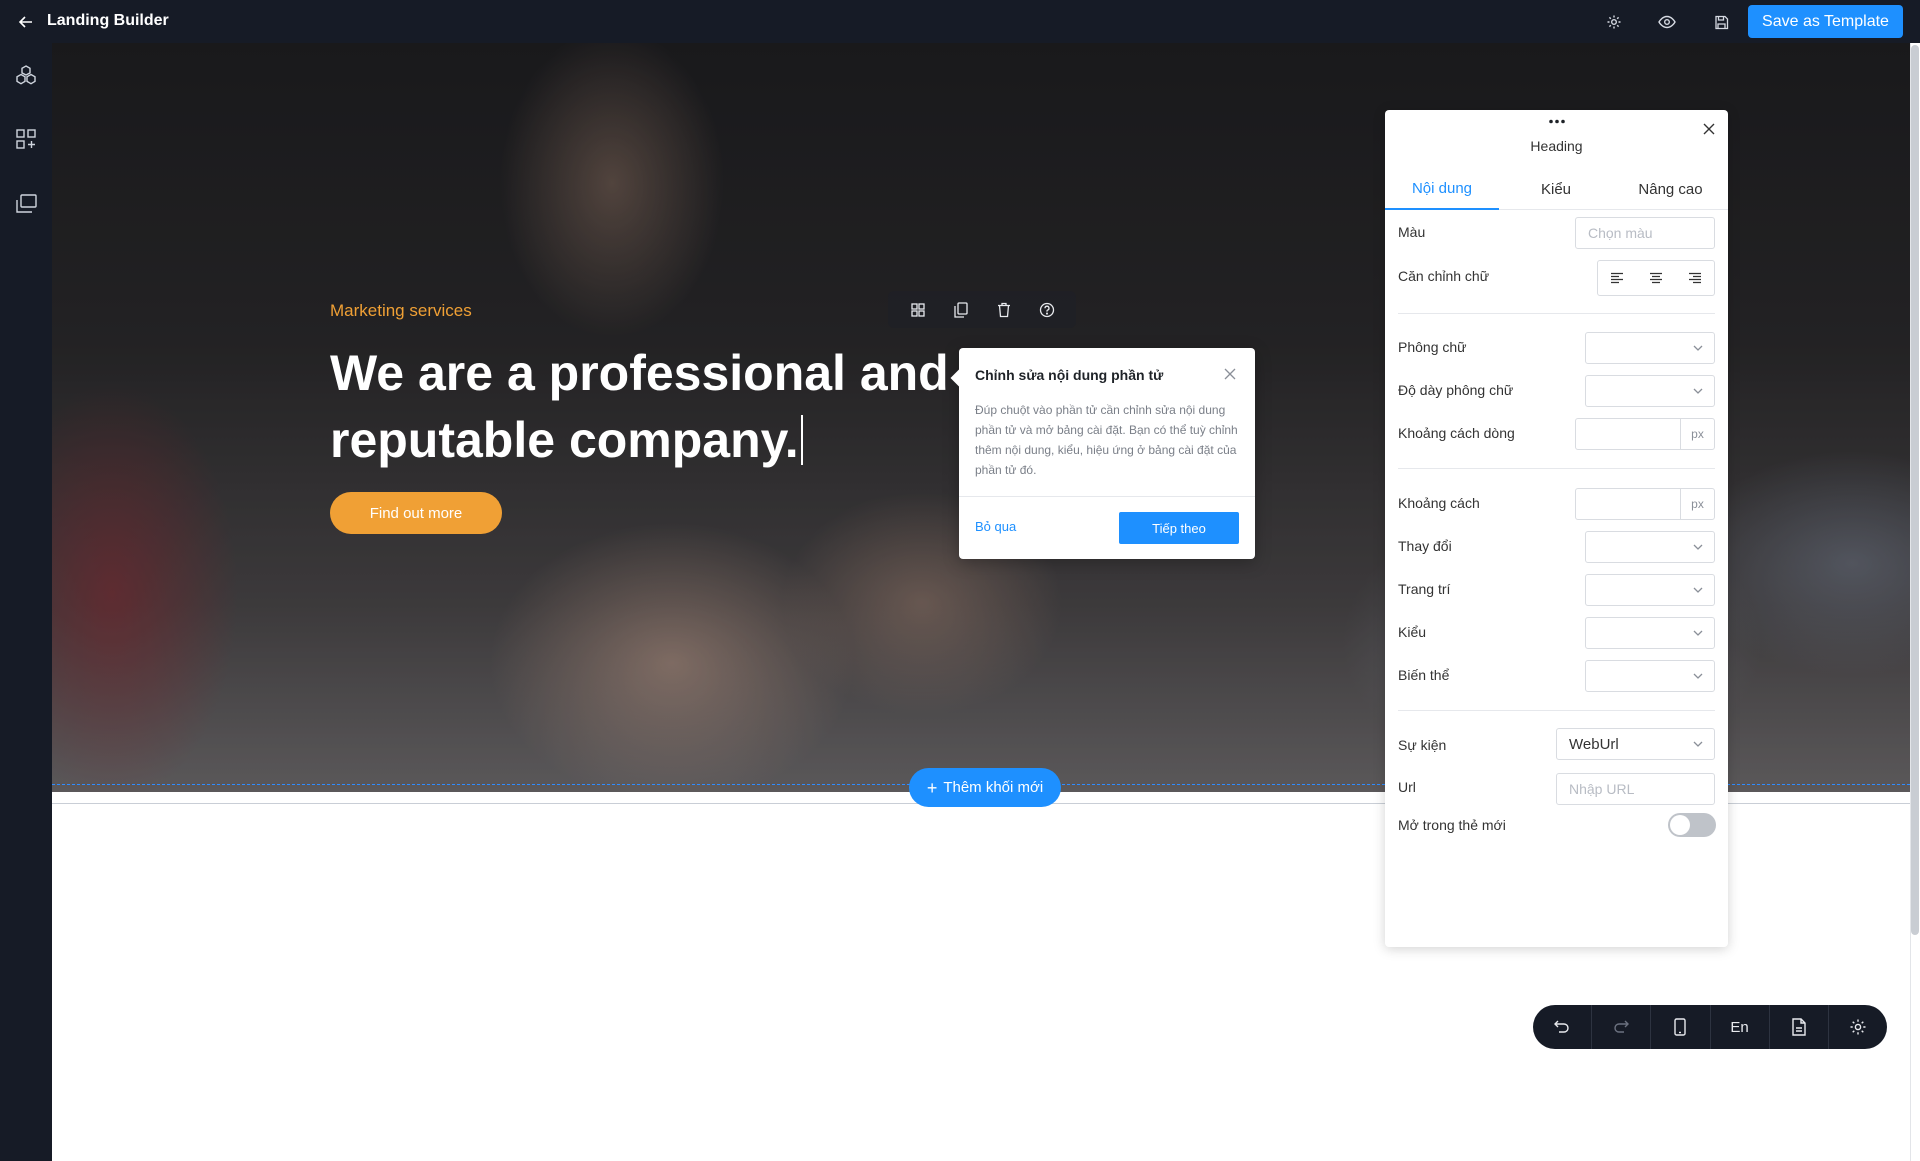  I want to click on add-block-button: + Thêm khối mới, so click(985, 787).